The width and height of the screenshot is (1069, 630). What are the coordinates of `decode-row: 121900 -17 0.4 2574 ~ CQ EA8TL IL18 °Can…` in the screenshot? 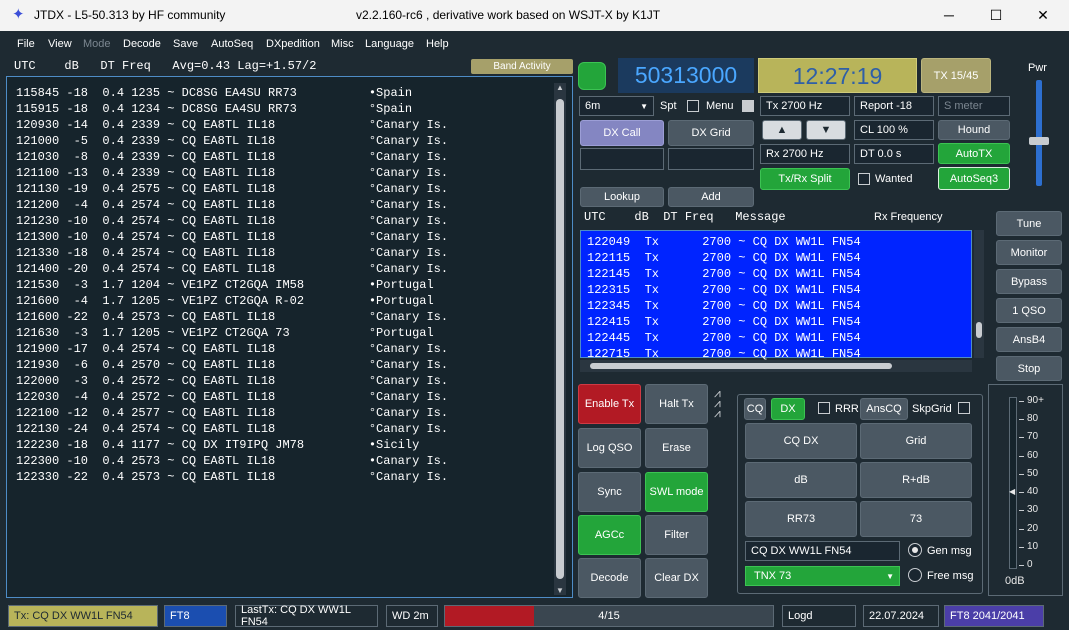 It's located at (232, 349).